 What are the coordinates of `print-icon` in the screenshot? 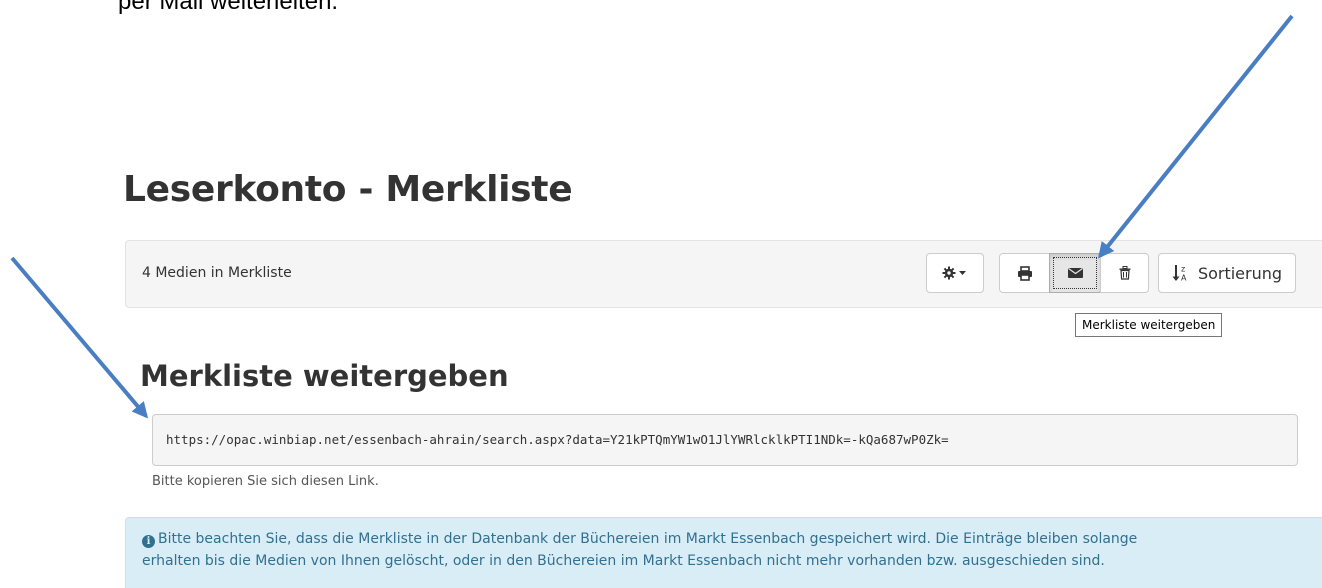 It's located at (1024, 273).